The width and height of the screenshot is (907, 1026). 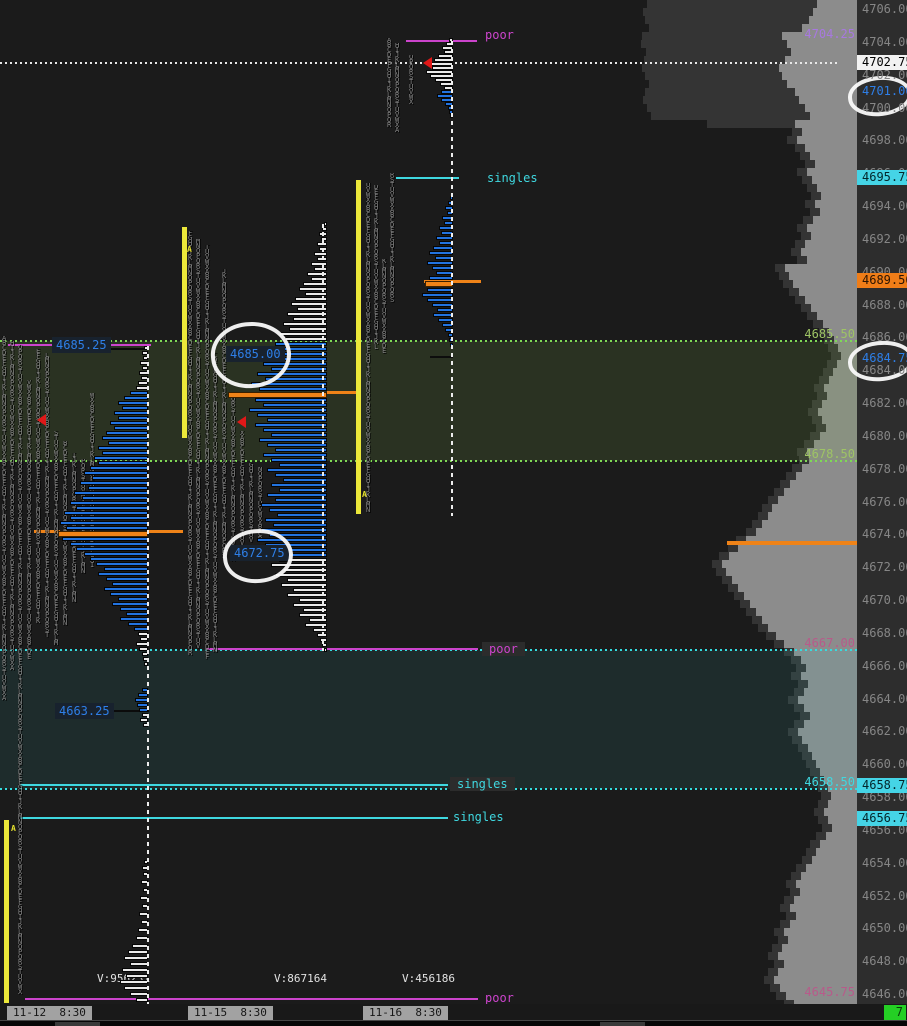 What do you see at coordinates (77, 1024) in the screenshot?
I see `scrollbar-notch` at bounding box center [77, 1024].